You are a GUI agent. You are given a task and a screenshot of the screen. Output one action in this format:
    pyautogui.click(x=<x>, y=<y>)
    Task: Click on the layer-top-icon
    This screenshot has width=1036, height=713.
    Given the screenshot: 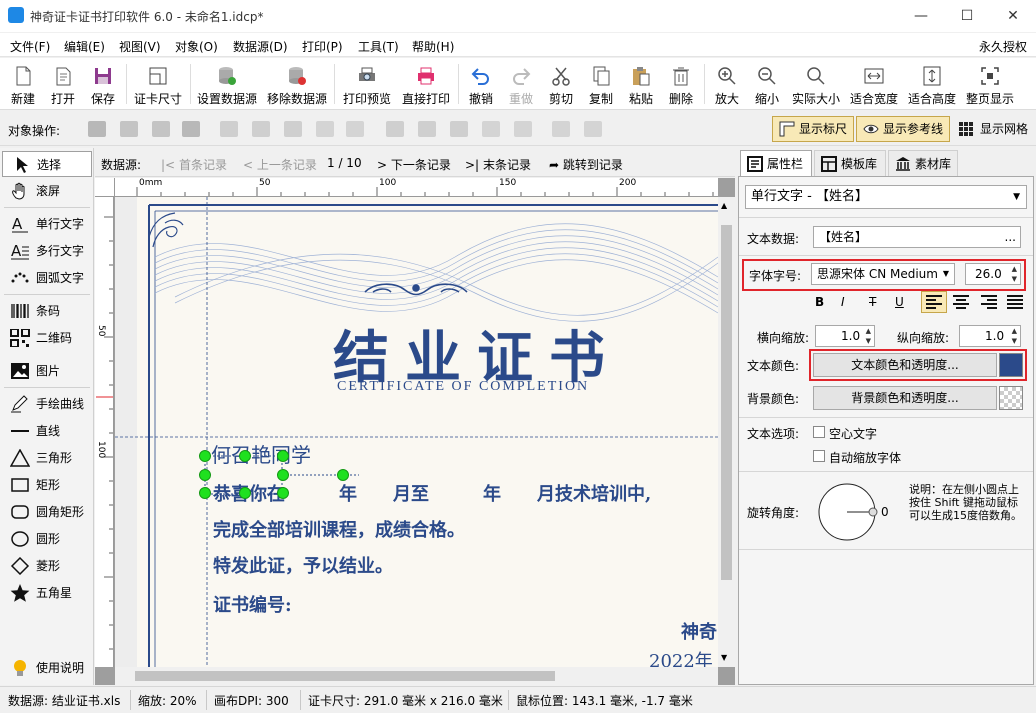 What is the action you would take?
    pyautogui.click(x=97, y=129)
    